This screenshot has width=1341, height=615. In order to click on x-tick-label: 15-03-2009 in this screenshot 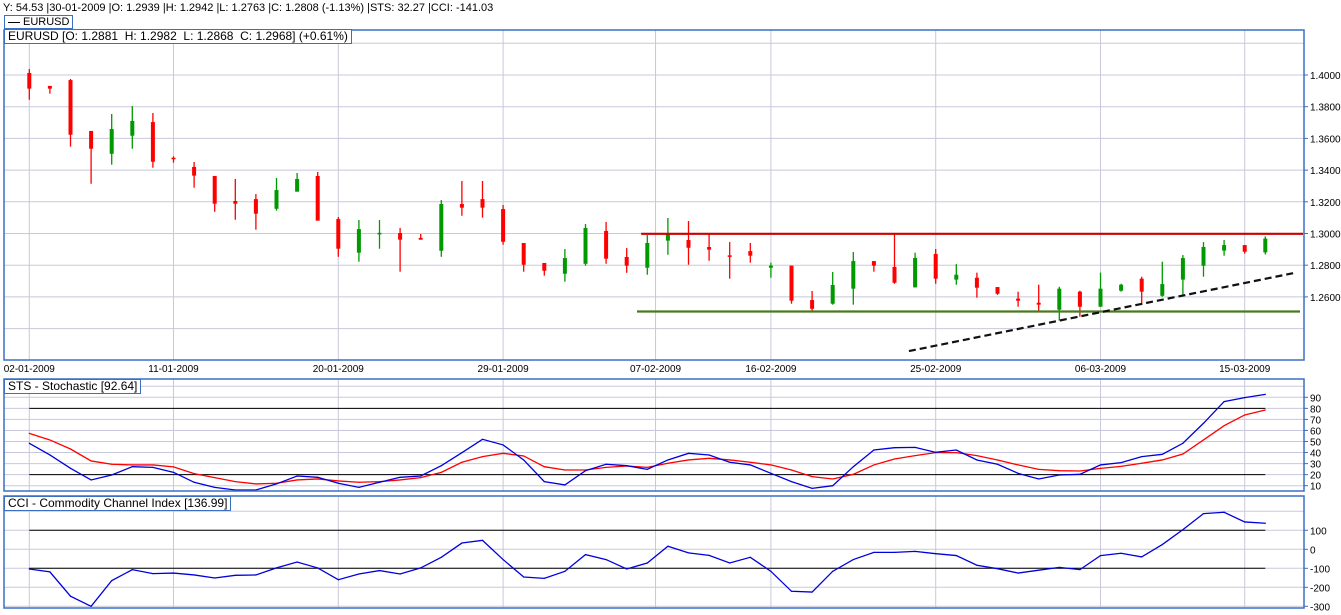, I will do `click(1245, 369)`.